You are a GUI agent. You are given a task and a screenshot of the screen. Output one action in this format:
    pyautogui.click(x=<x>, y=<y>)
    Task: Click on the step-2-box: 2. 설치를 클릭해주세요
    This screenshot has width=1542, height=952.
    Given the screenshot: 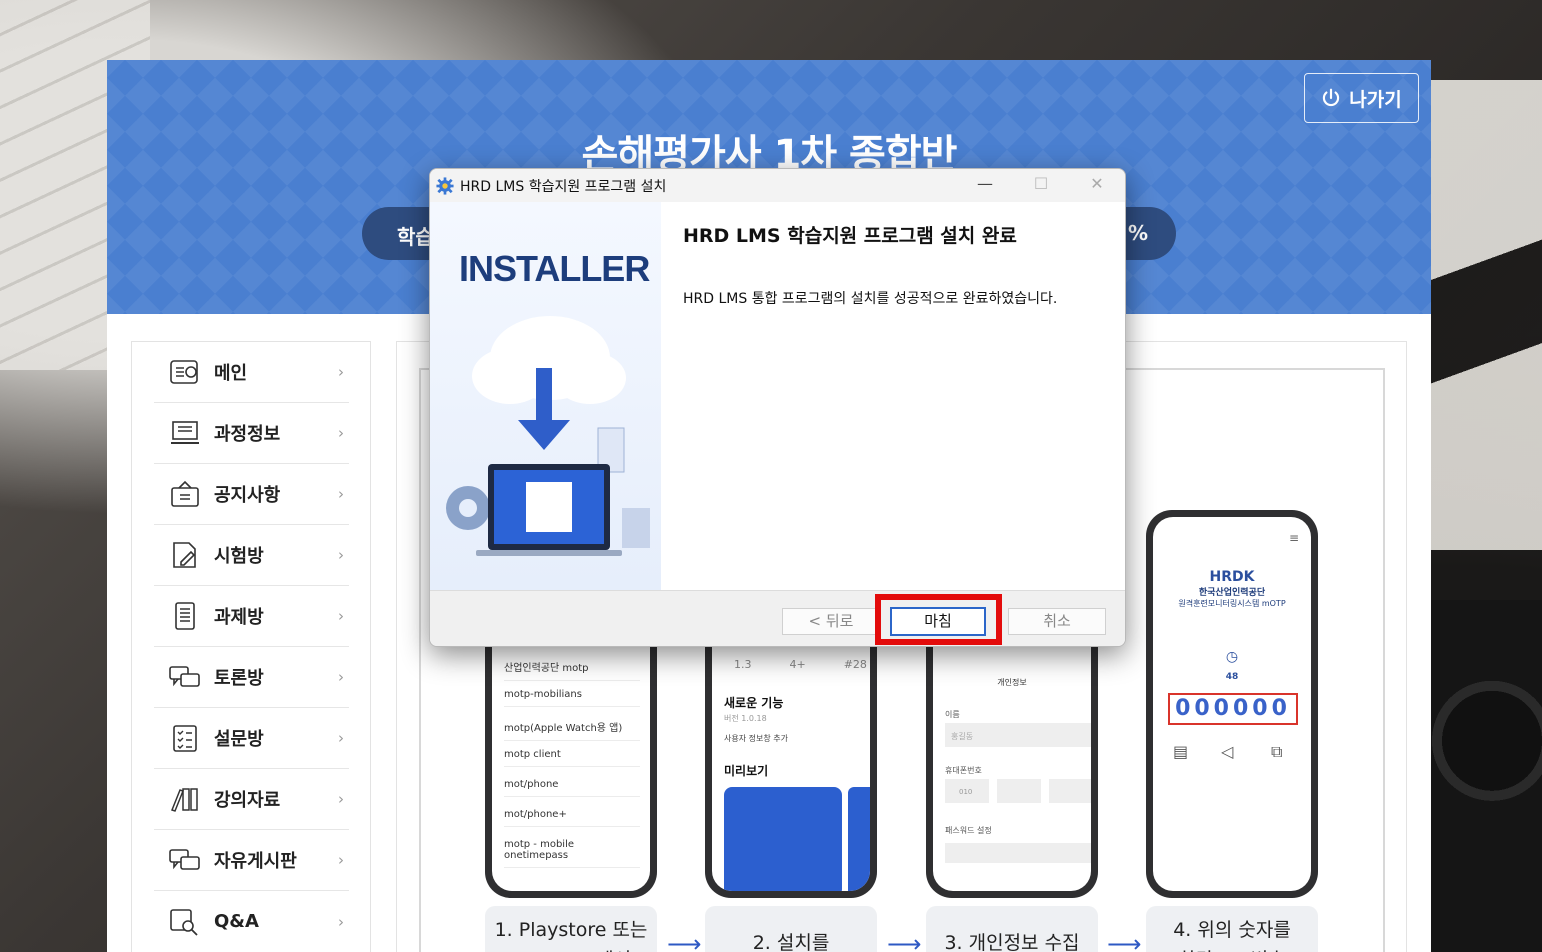 What is the action you would take?
    pyautogui.click(x=791, y=929)
    